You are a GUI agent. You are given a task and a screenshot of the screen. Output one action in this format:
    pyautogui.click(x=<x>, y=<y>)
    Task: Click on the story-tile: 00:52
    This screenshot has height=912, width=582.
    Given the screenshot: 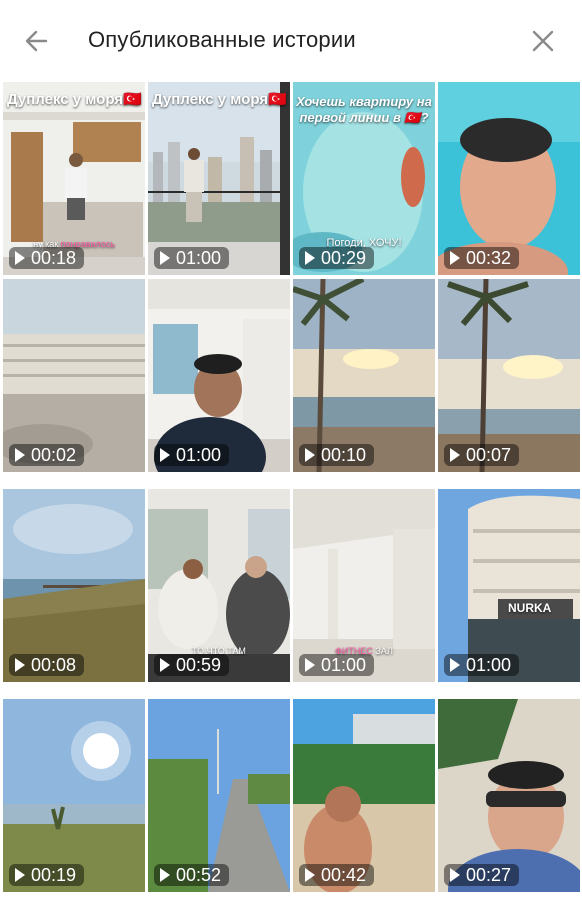 What is the action you would take?
    pyautogui.click(x=219, y=795)
    